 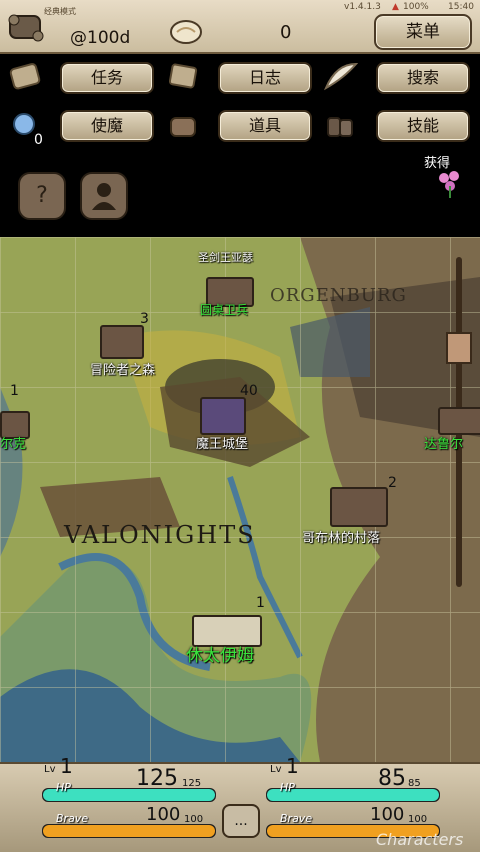 What do you see at coordinates (100, 38) in the screenshot?
I see `money-value: @100d` at bounding box center [100, 38].